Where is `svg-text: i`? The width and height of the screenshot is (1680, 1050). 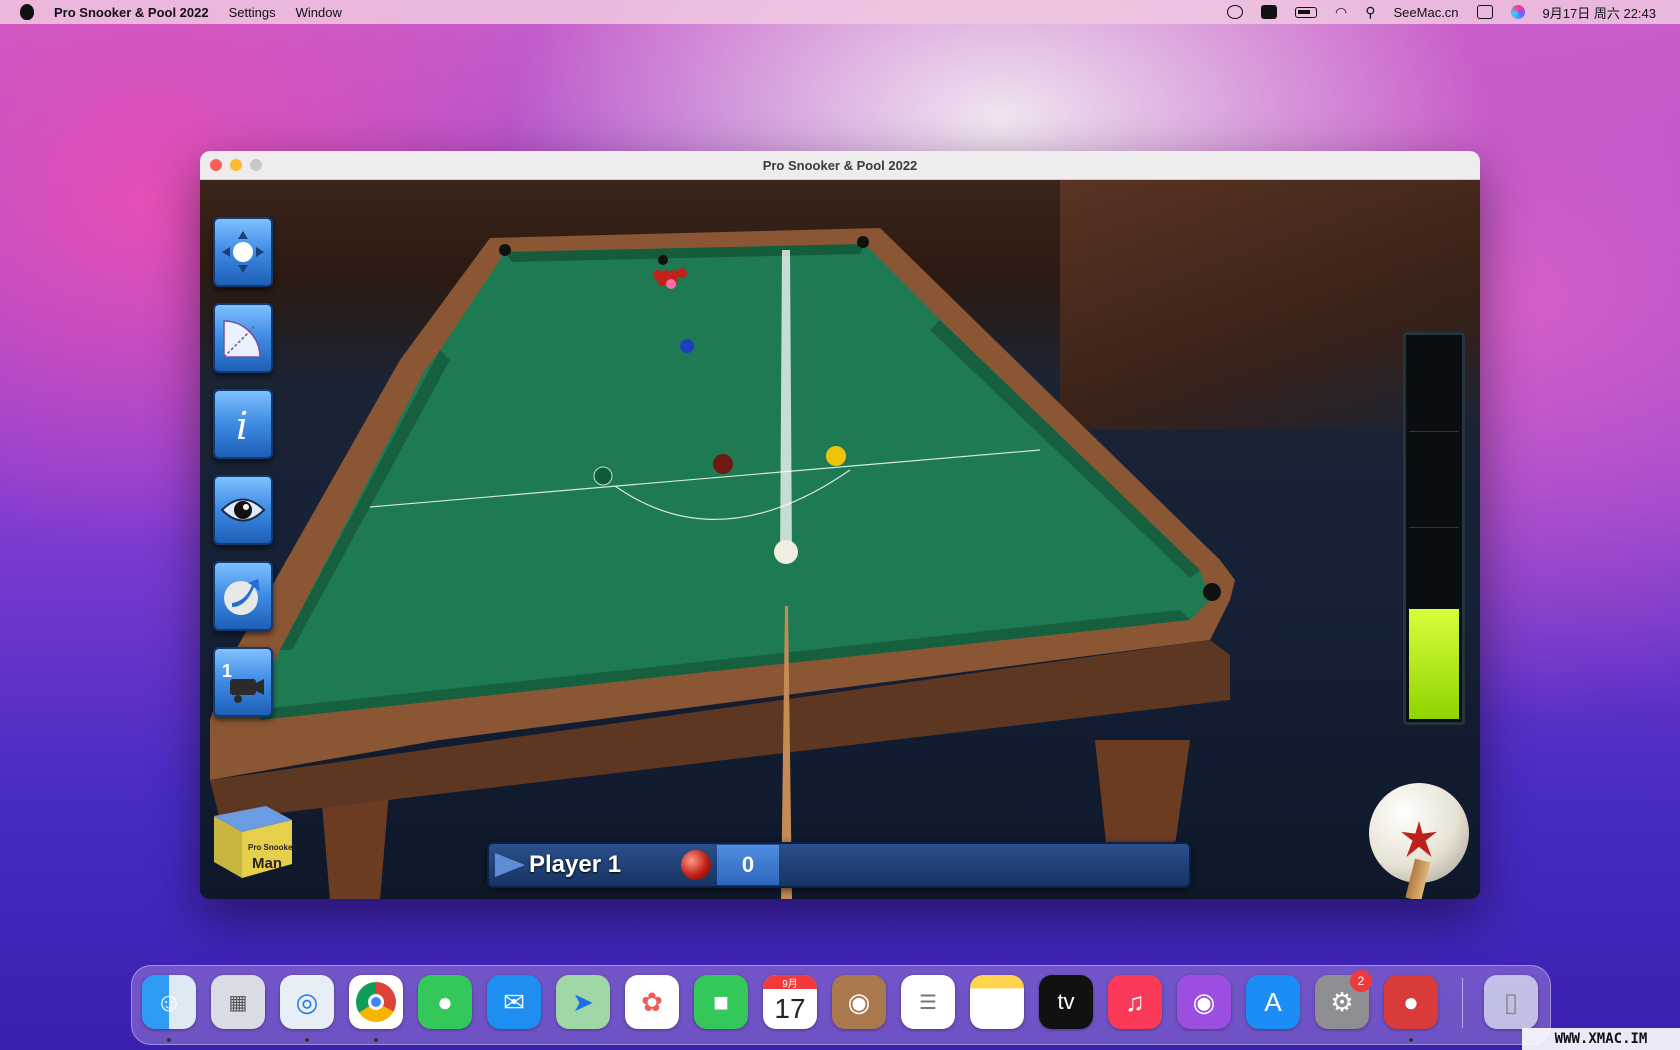
svg-text: i is located at coordinates (242, 425).